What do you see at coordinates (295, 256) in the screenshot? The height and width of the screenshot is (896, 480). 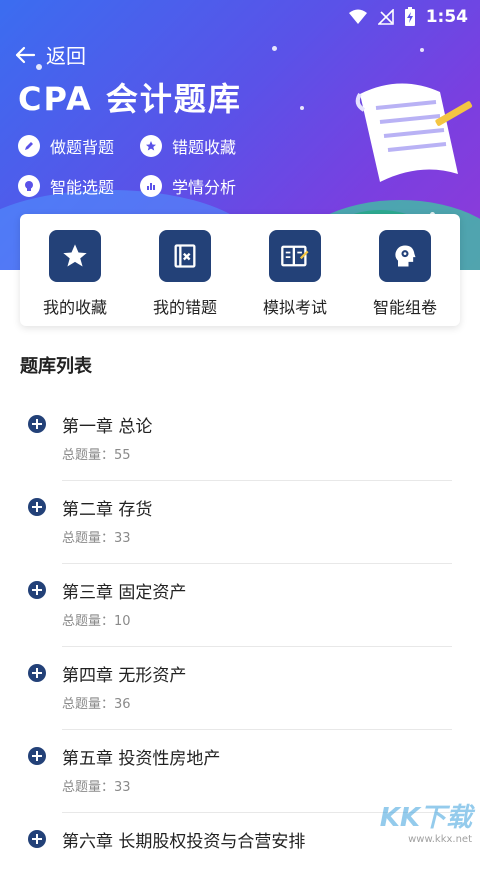 I see `exam-icon` at bounding box center [295, 256].